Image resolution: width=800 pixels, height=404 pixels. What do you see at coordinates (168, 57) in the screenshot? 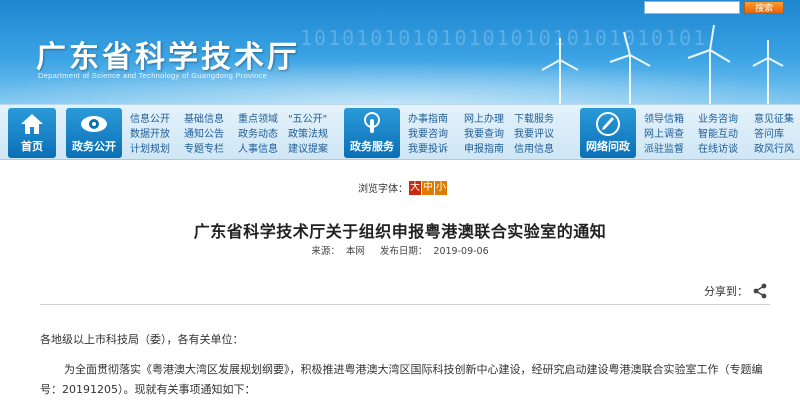
I see `site-title: 广东省科学技术厅` at bounding box center [168, 57].